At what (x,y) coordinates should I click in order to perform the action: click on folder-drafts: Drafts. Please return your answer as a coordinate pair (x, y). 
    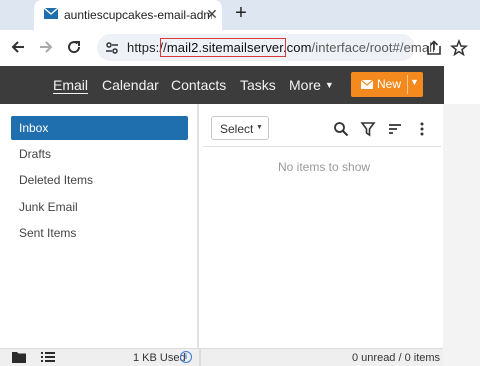
    Looking at the image, I should click on (99, 154).